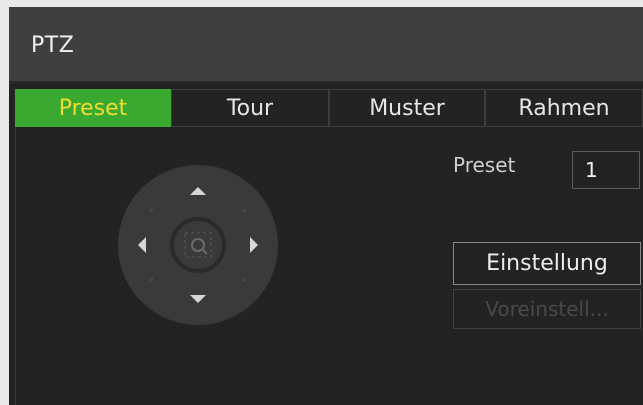  I want to click on ptz-direction-pad, so click(198, 245).